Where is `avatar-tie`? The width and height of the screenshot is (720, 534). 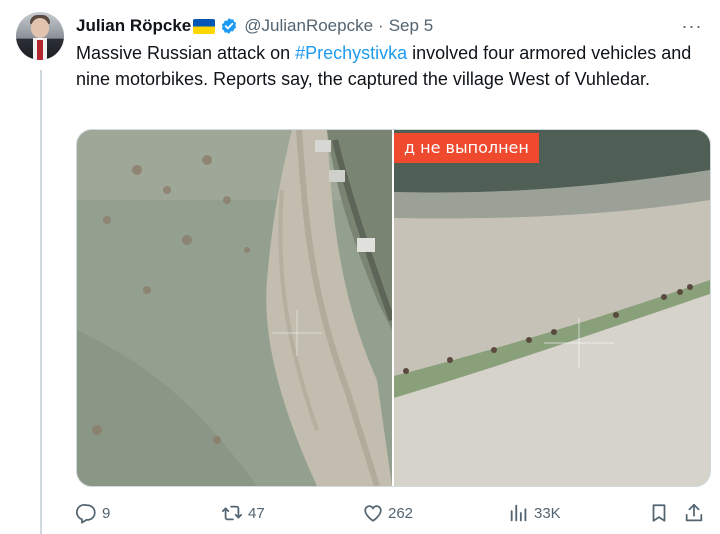 avatar-tie is located at coordinates (40, 50).